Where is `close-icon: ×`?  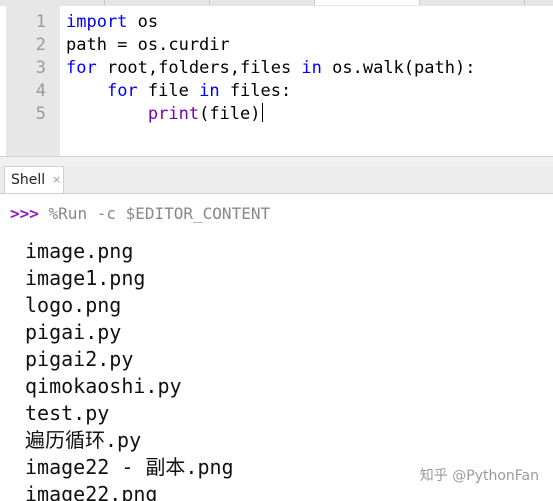
close-icon: × is located at coordinates (56, 179).